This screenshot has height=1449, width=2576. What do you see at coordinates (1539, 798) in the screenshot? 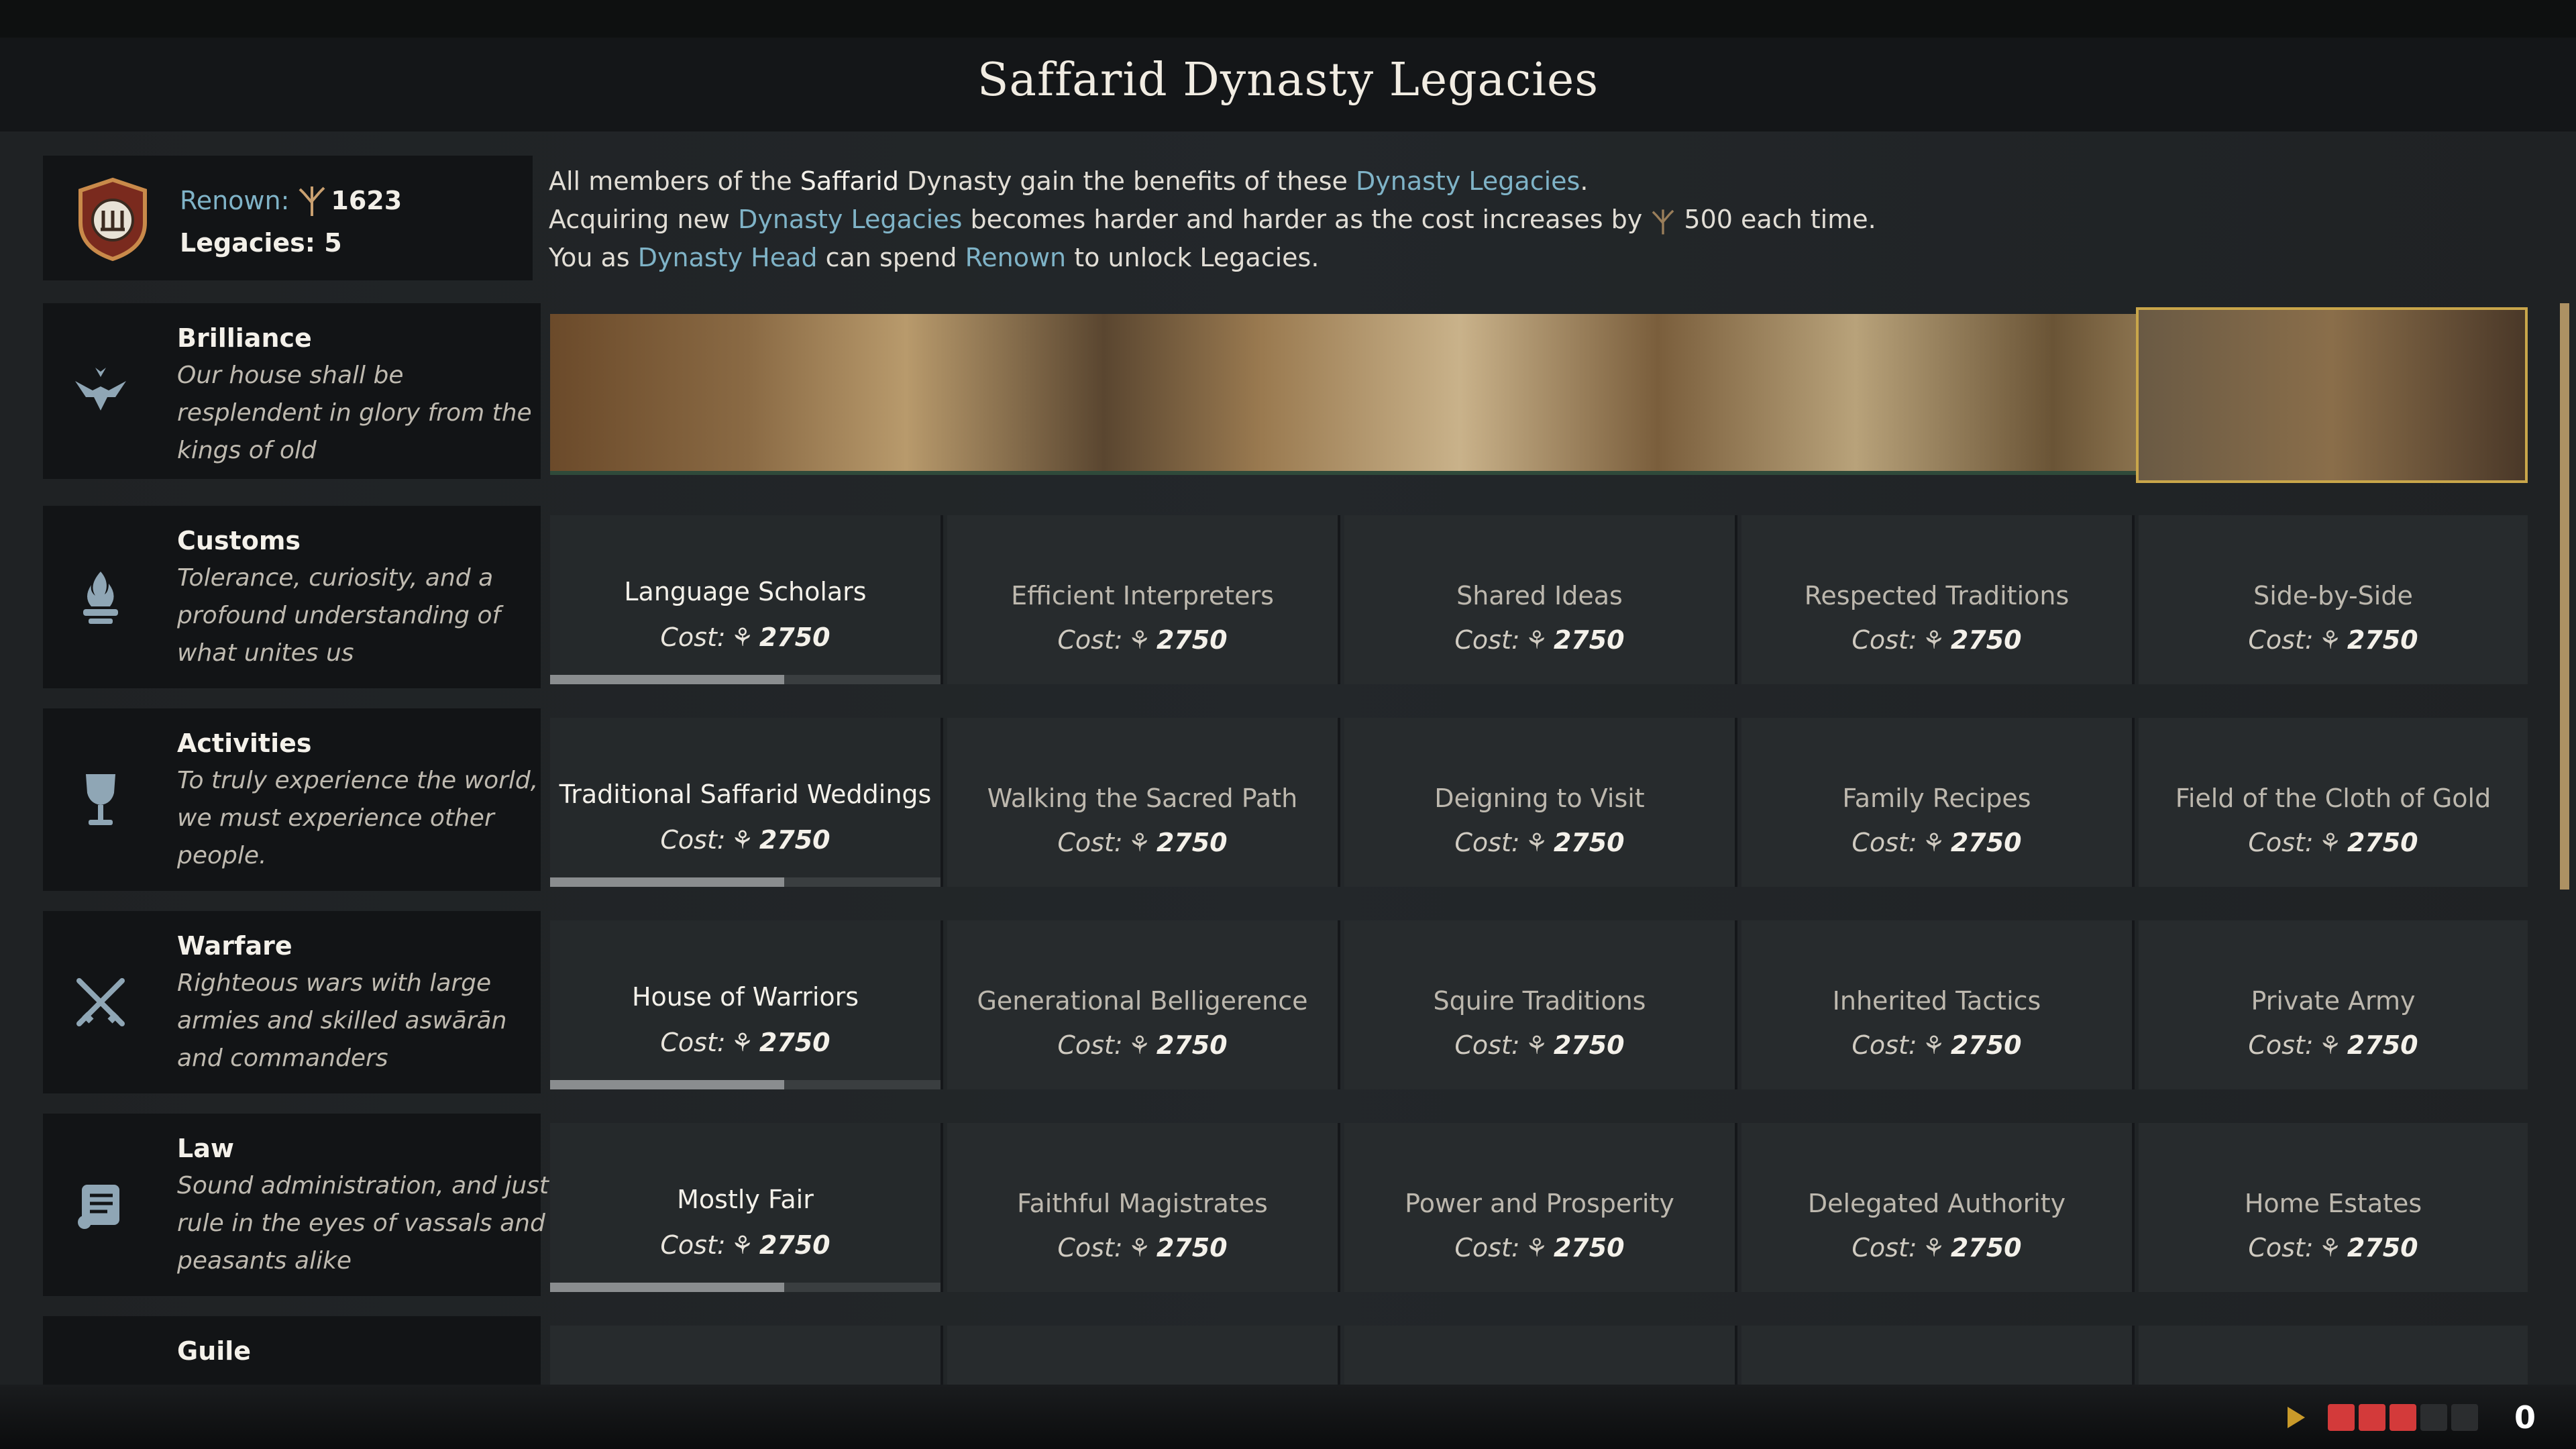
I see `legacy-name: Deigning to Visit` at bounding box center [1539, 798].